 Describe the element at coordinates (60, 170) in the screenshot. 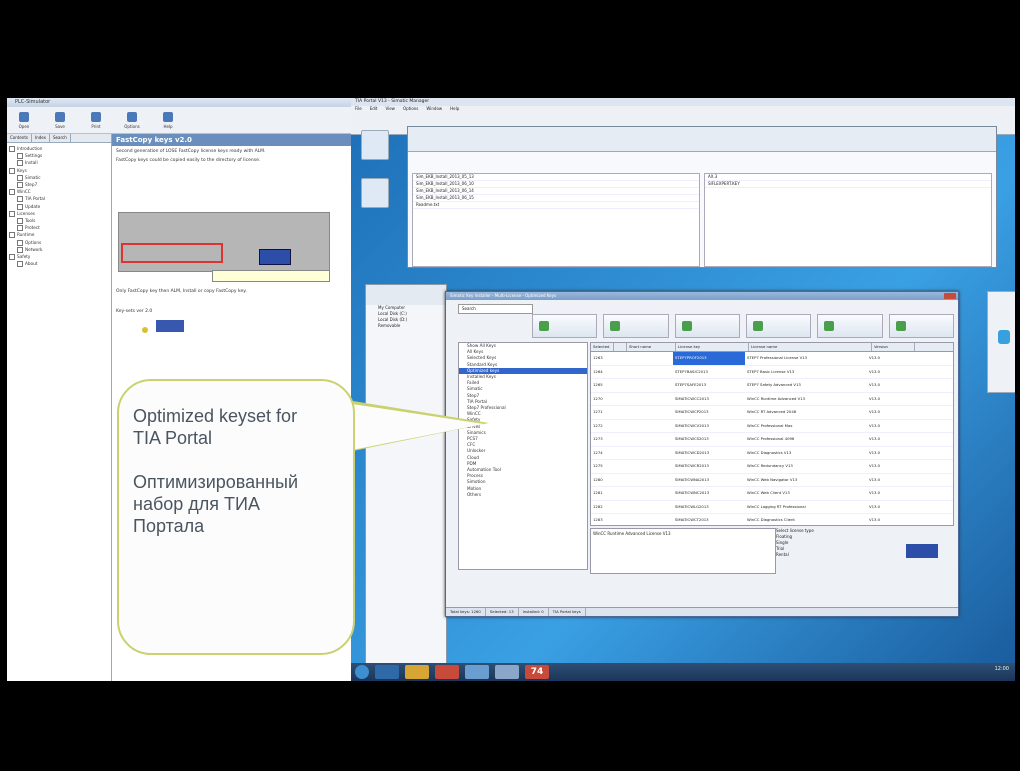

I see `tree-item: Keys` at that location.